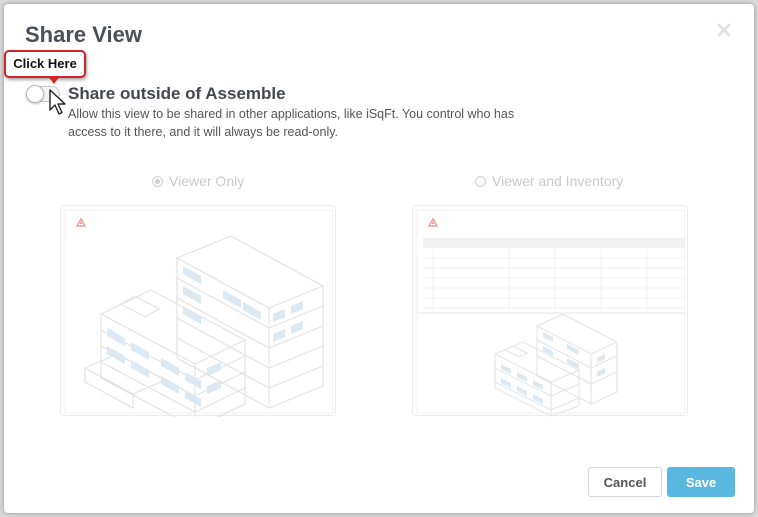  I want to click on cancel-button: Cancel, so click(625, 482).